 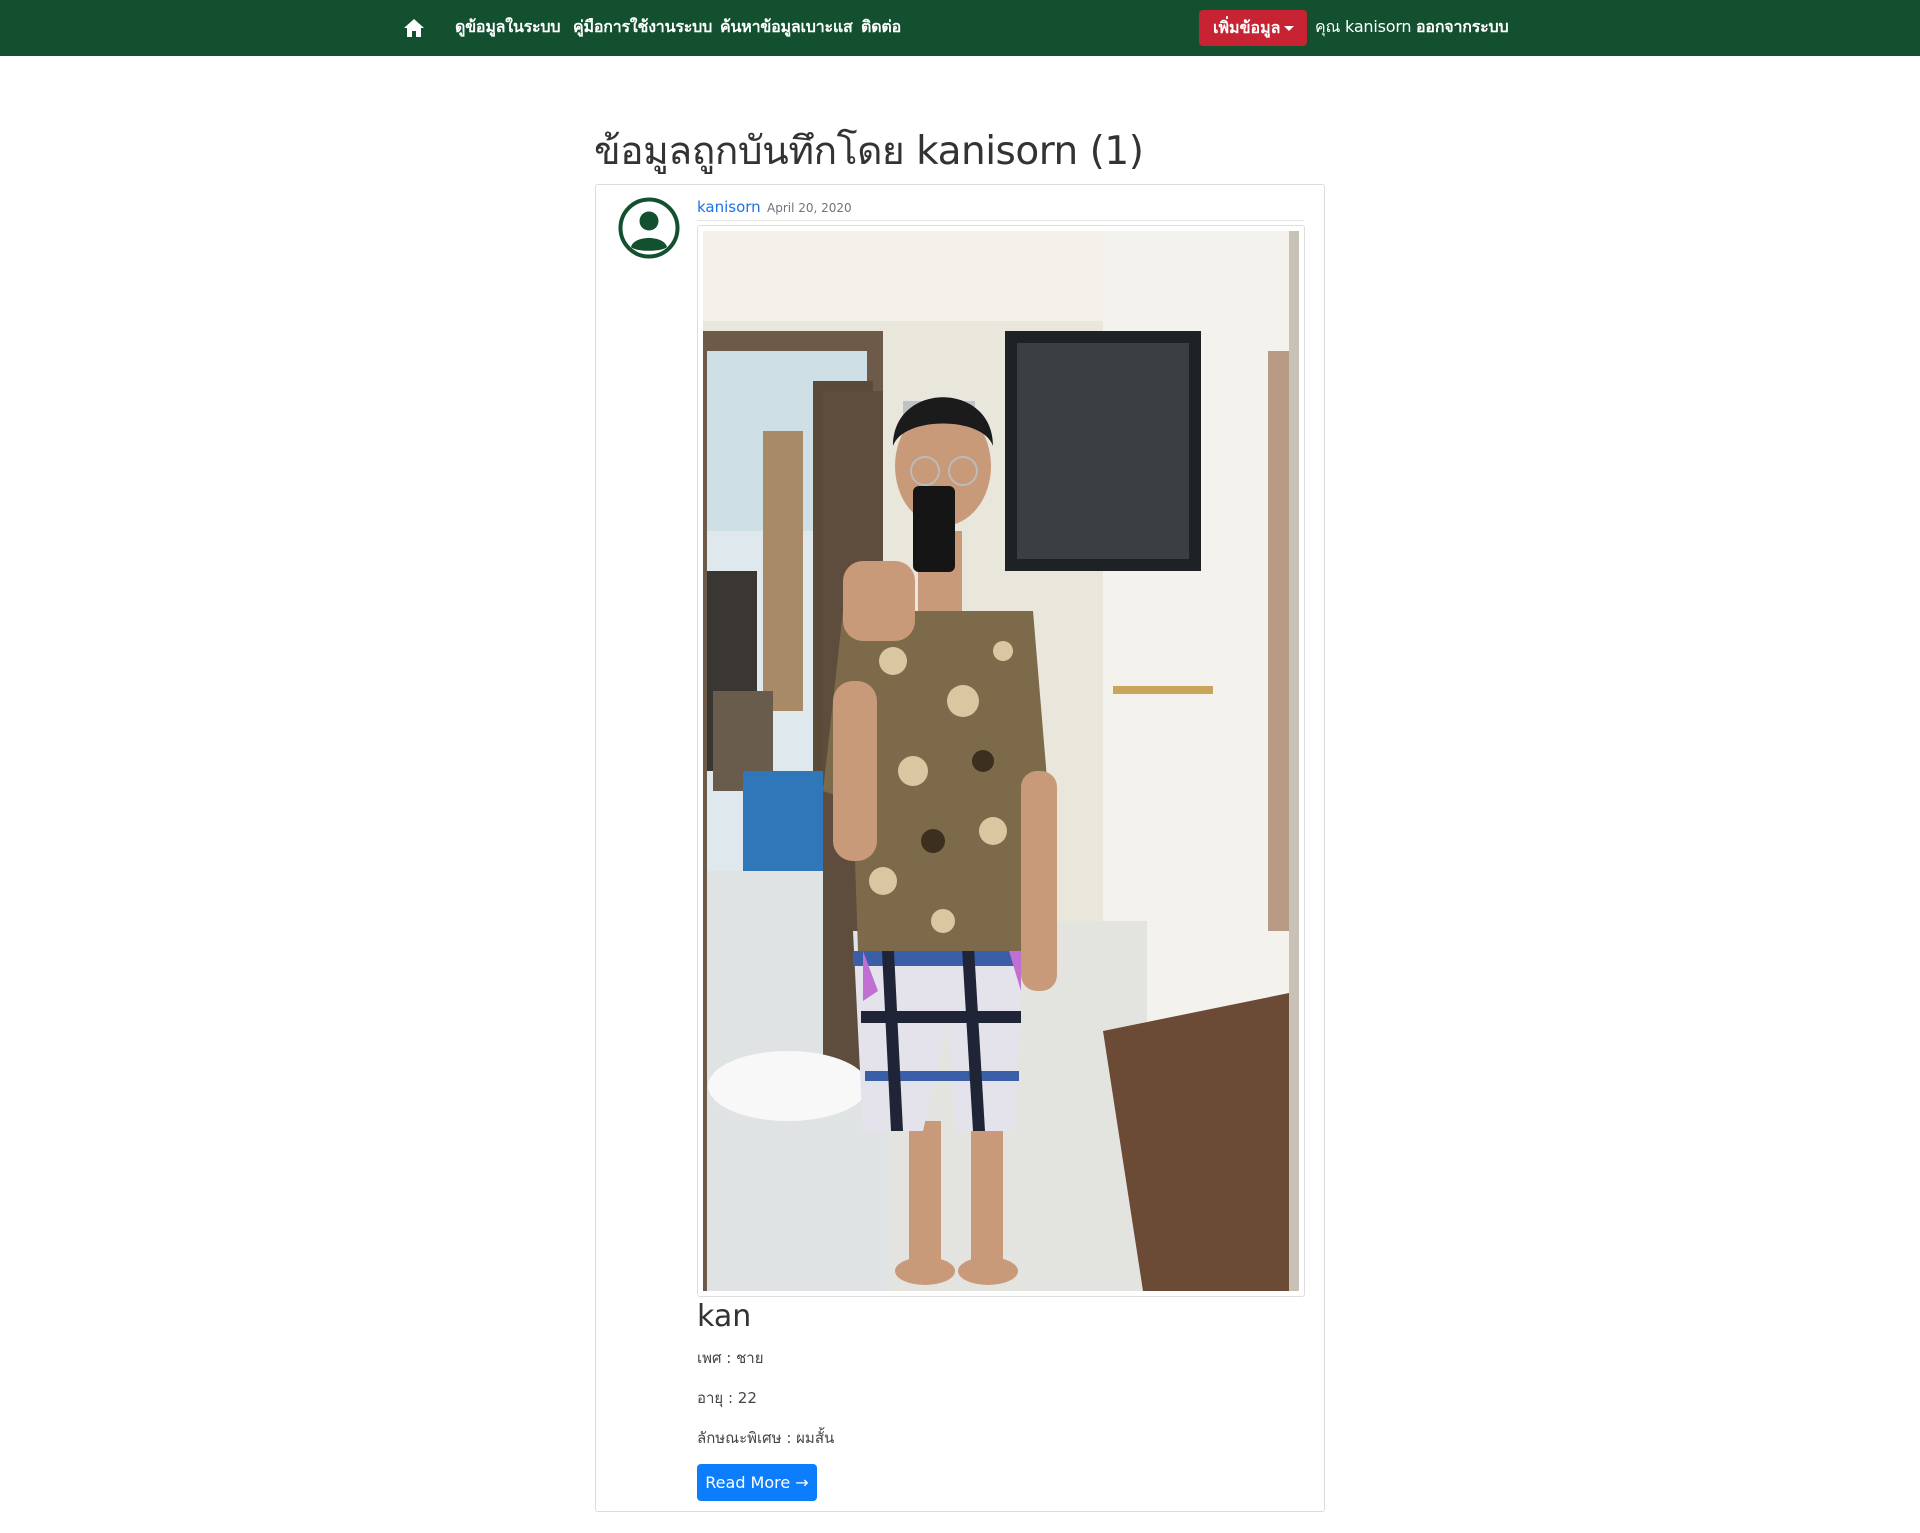 What do you see at coordinates (1247, 27) in the screenshot?
I see `add-data-label: เพิ่มข้อมูล` at bounding box center [1247, 27].